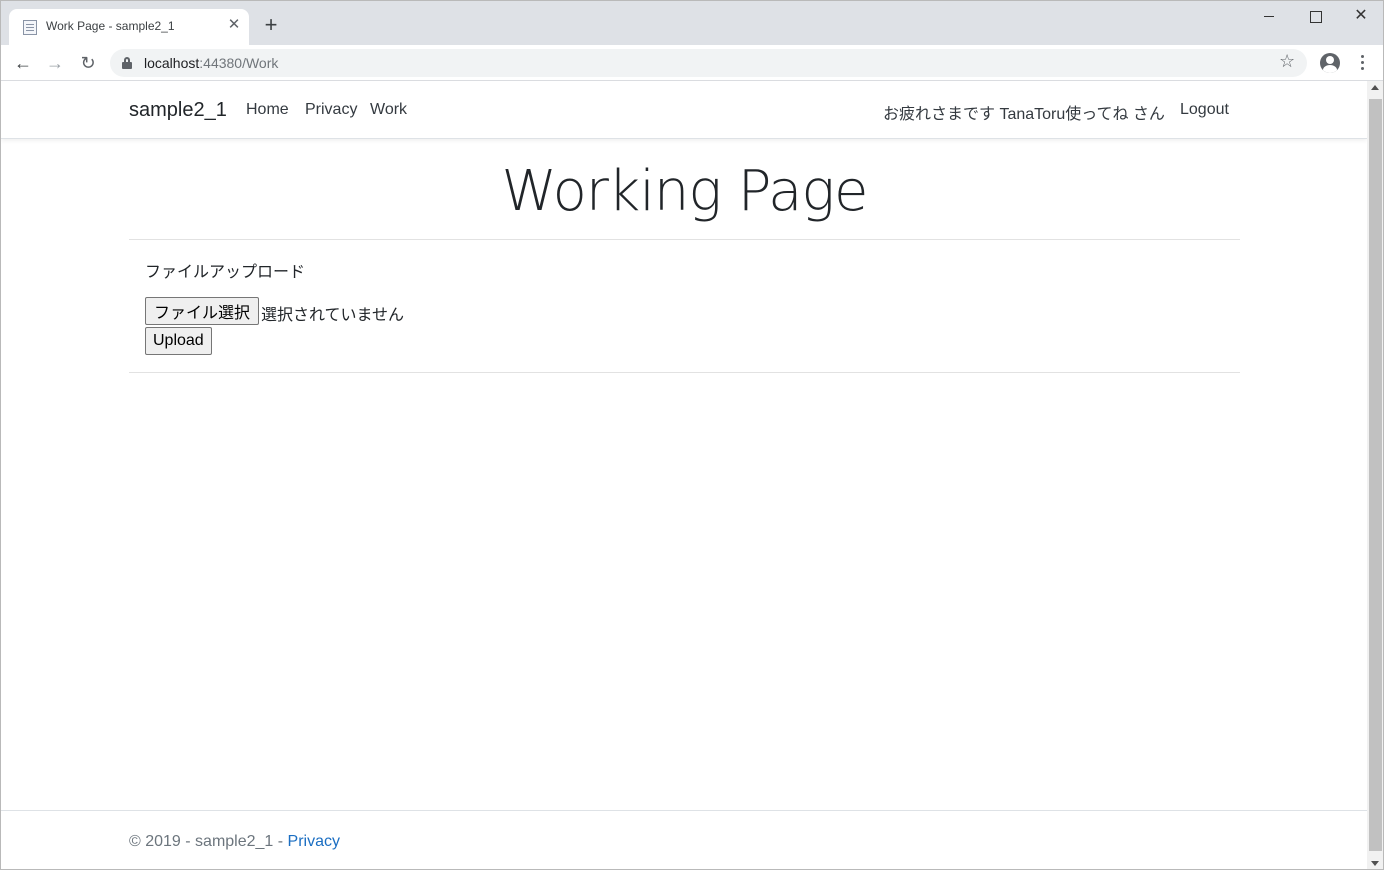  What do you see at coordinates (1315, 16) in the screenshot?
I see `maximize-icon` at bounding box center [1315, 16].